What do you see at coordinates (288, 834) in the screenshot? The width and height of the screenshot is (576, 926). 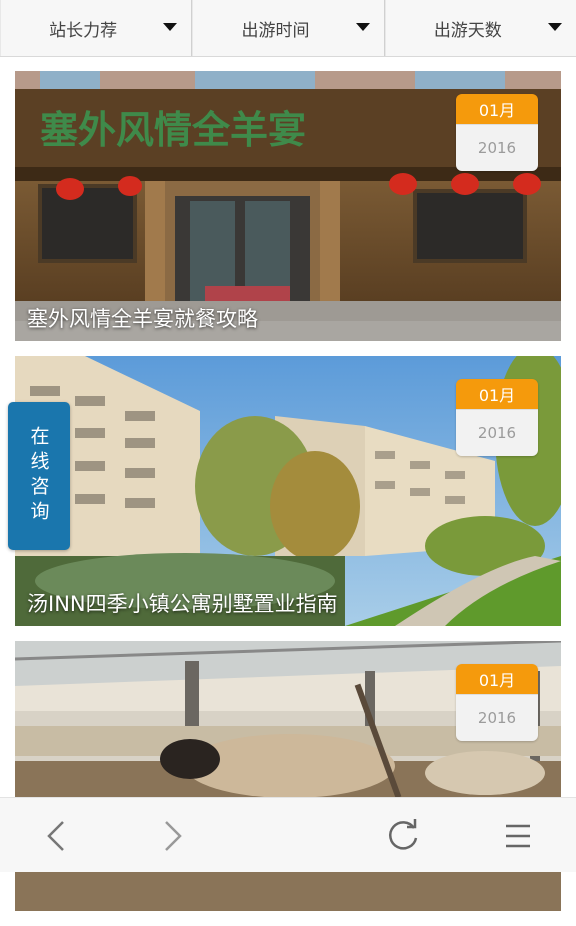 I see `browser-toolbar` at bounding box center [288, 834].